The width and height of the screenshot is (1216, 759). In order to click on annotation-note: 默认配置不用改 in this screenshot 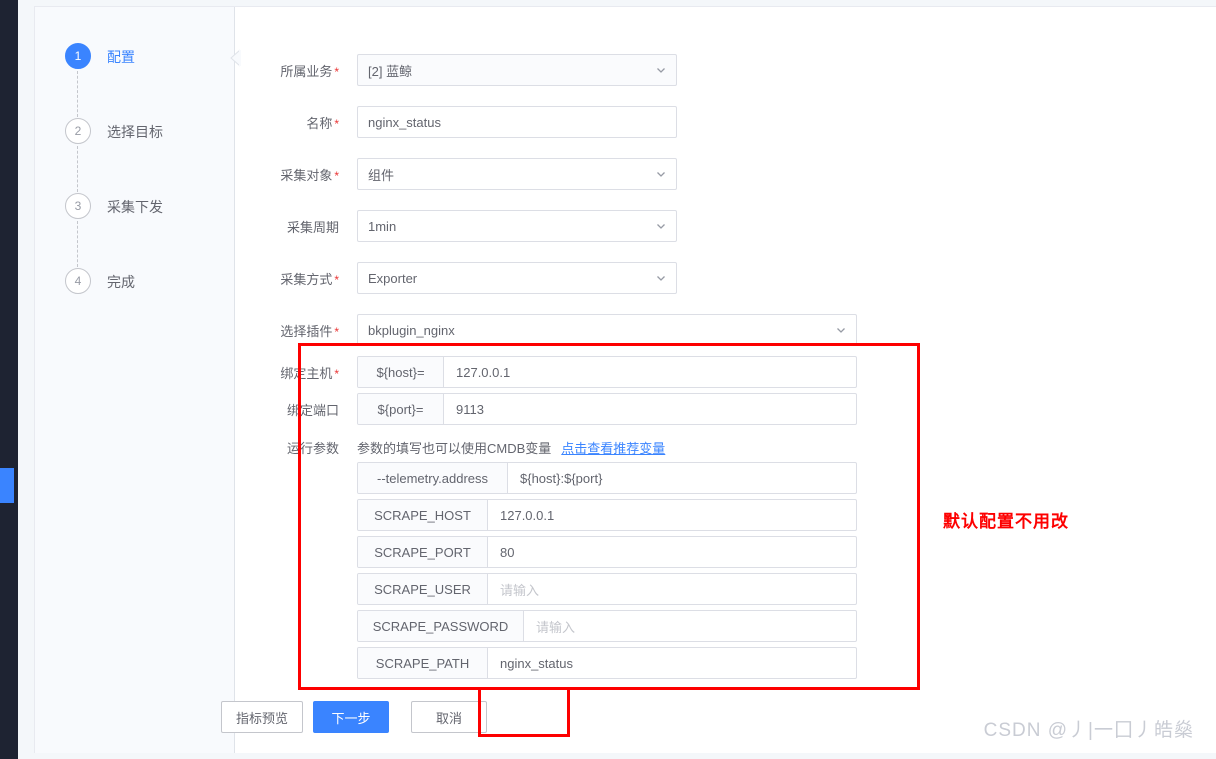, I will do `click(1006, 521)`.